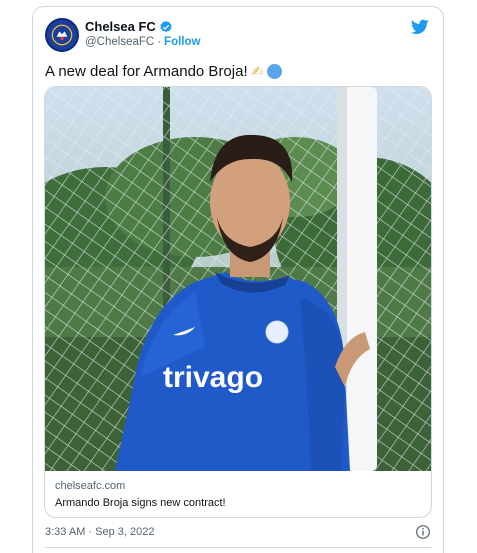  What do you see at coordinates (213, 377) in the screenshot?
I see `shirt-sponsor-text: trivago` at bounding box center [213, 377].